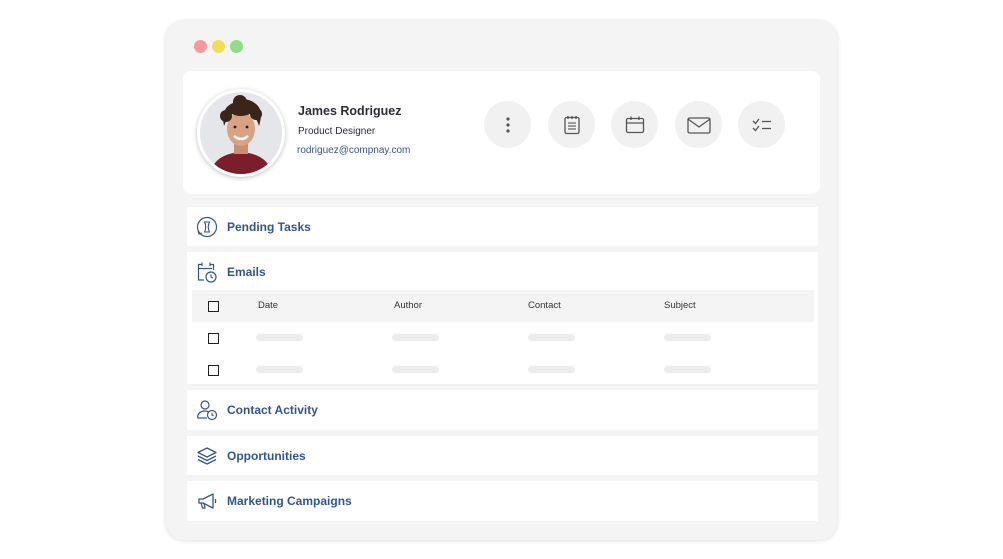 Image resolution: width=1003 pixels, height=559 pixels. I want to click on avatar, so click(241, 133).